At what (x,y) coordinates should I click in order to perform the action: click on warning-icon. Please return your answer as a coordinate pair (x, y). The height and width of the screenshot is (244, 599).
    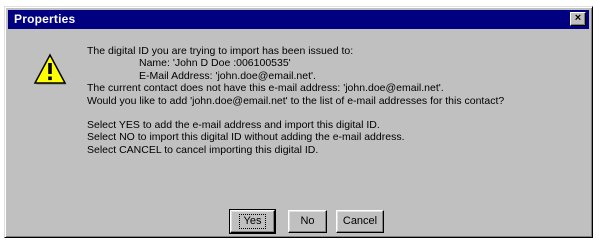
    Looking at the image, I should click on (50, 69).